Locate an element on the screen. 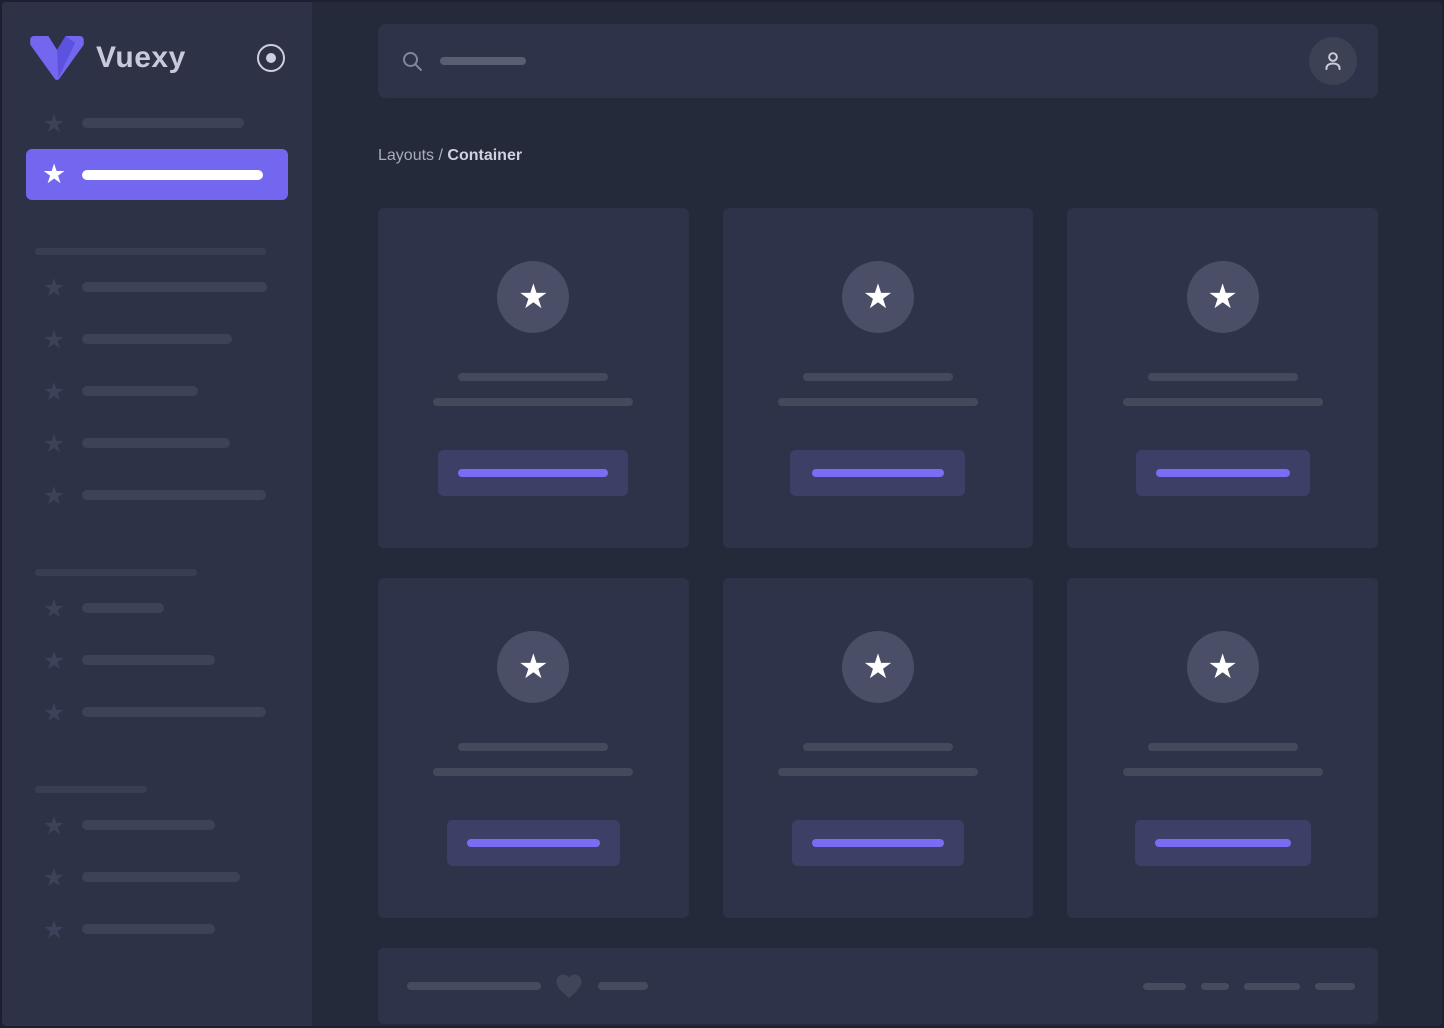 This screenshot has height=1028, width=1444. radio-dot is located at coordinates (271, 58).